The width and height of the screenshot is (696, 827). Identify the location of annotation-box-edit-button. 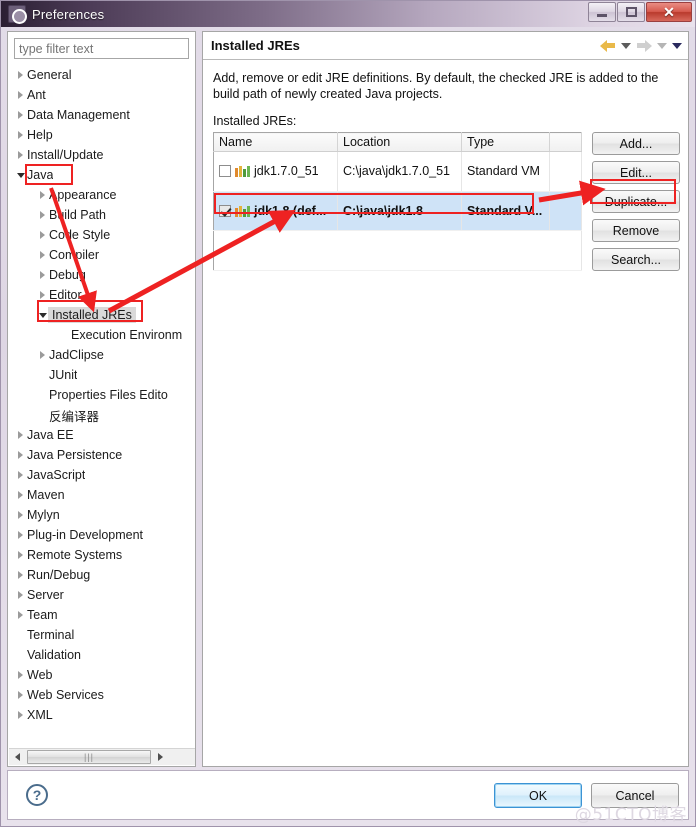
(633, 191).